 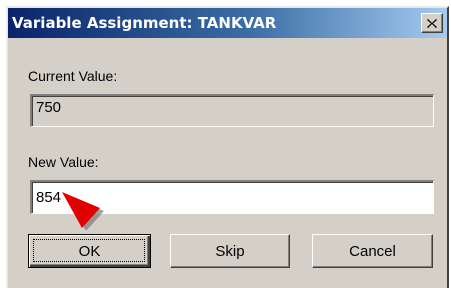 What do you see at coordinates (144, 23) in the screenshot?
I see `window-title: Variable Assignment: TANKVAR` at bounding box center [144, 23].